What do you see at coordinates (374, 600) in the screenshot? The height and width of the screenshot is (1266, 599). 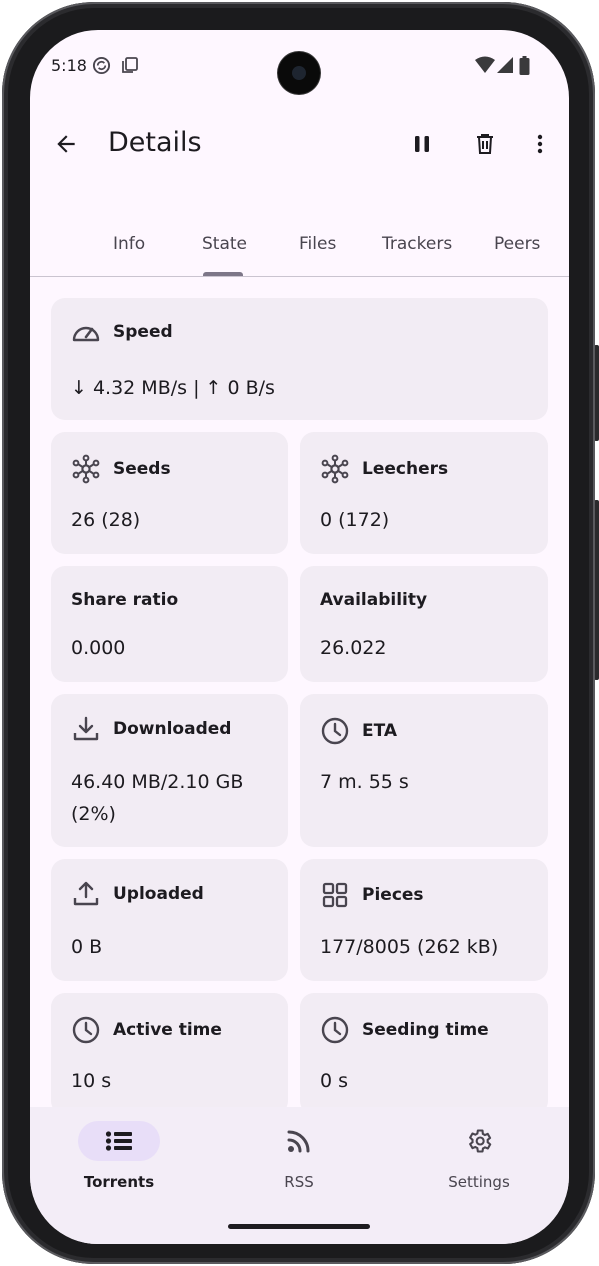 I see `availability-label: Availability` at bounding box center [374, 600].